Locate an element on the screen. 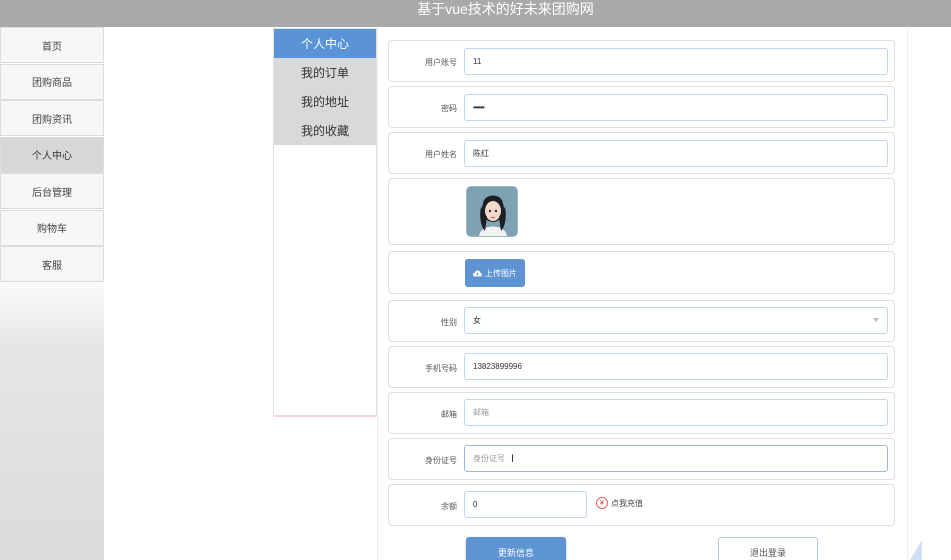  nav-item-cart: 购物车 is located at coordinates (52, 227).